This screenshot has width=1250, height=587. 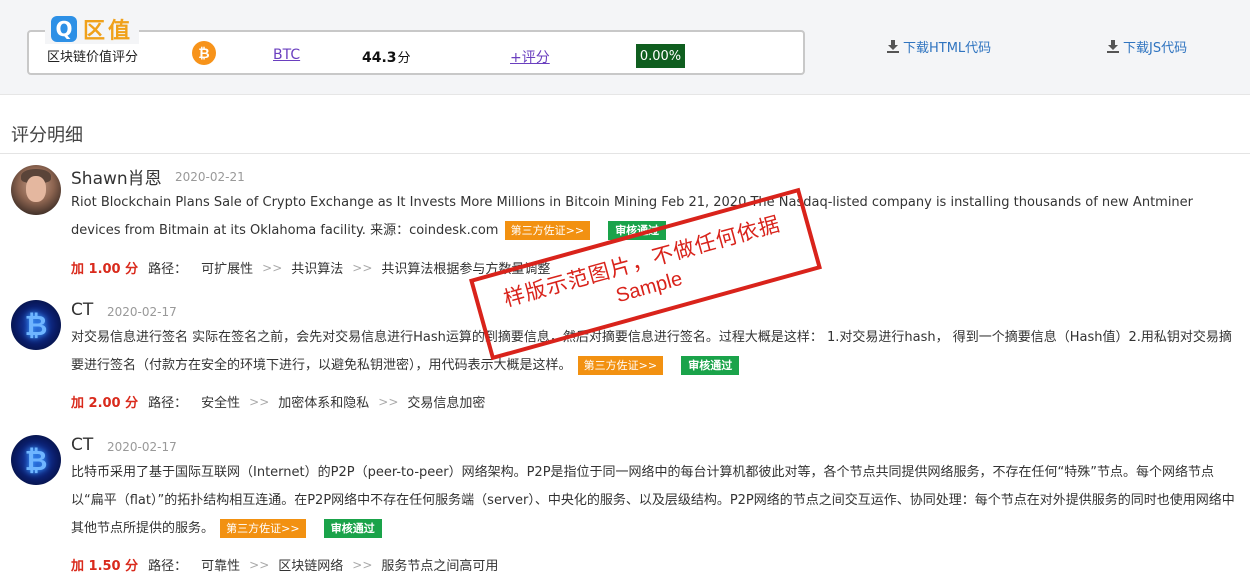 What do you see at coordinates (105, 269) in the screenshot?
I see `points: 加 1.00 分` at bounding box center [105, 269].